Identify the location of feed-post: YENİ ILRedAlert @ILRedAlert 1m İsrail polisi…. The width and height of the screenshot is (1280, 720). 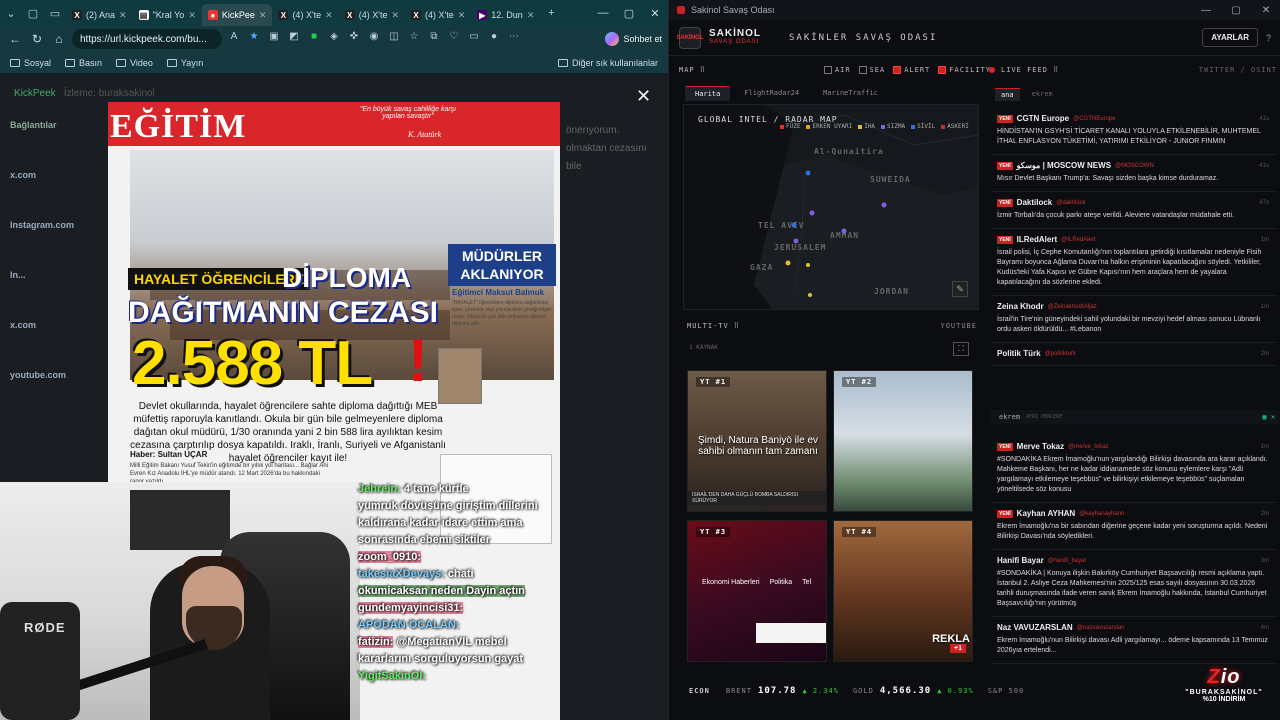
(1134, 262).